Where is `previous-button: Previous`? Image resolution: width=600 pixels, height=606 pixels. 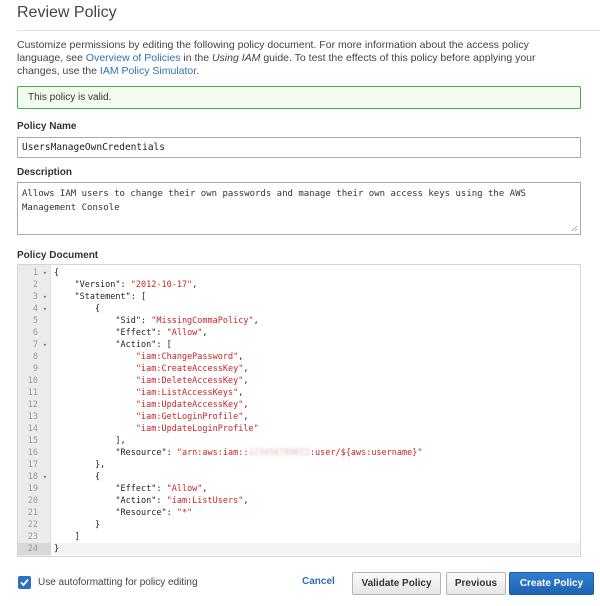
previous-button: Previous is located at coordinates (476, 583).